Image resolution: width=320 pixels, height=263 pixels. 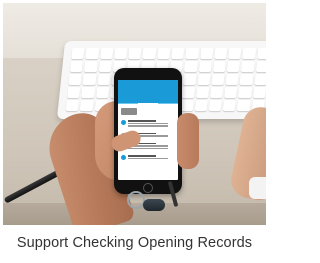 What do you see at coordinates (154, 205) in the screenshot?
I see `key-fob` at bounding box center [154, 205].